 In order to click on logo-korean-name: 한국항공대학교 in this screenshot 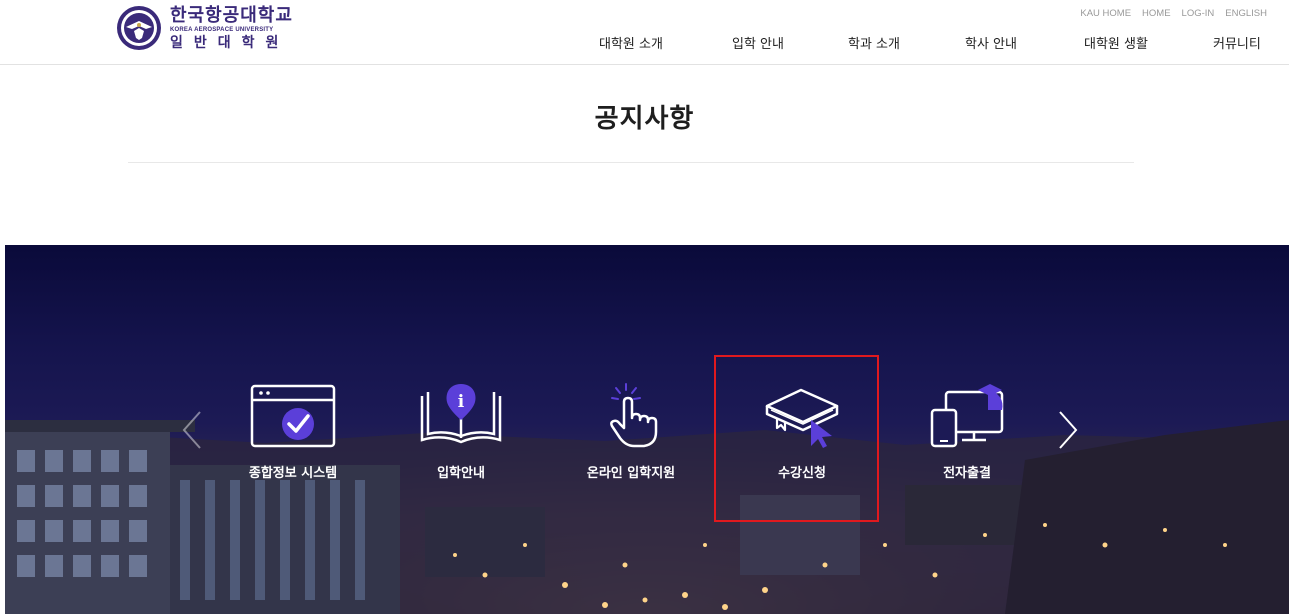, I will do `click(231, 15)`.